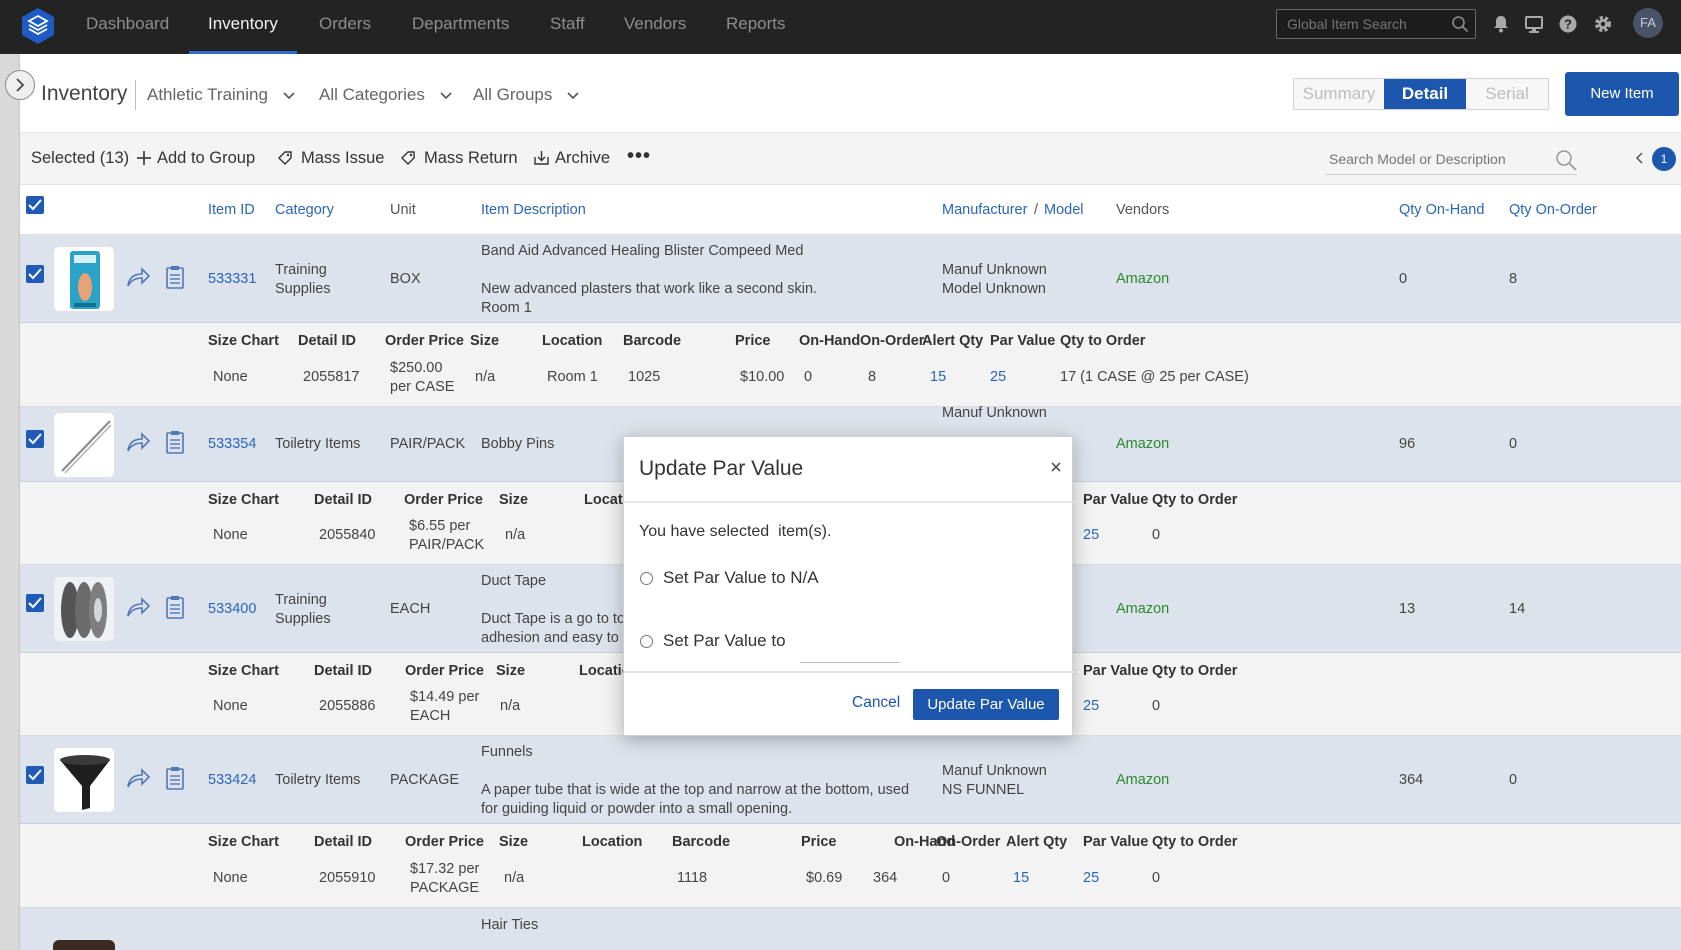 This screenshot has width=1681, height=950. Describe the element at coordinates (850, 929) in the screenshot. I see `table-row: Hair Ties` at that location.